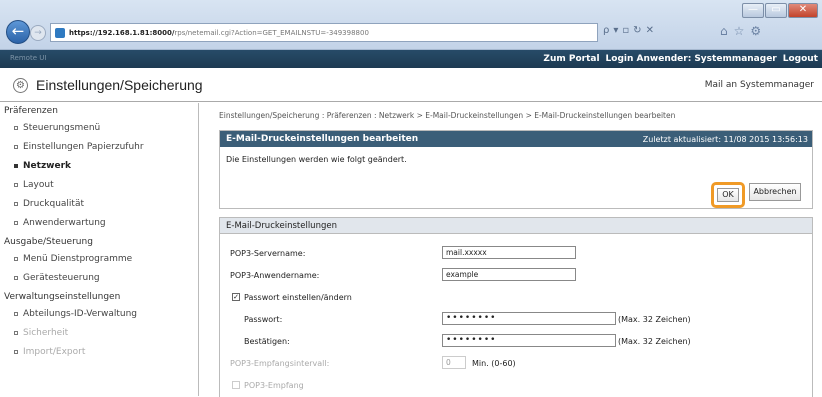  What do you see at coordinates (61, 278) in the screenshot?
I see `sidebar-item-label: Gerätesteuerung` at bounding box center [61, 278].